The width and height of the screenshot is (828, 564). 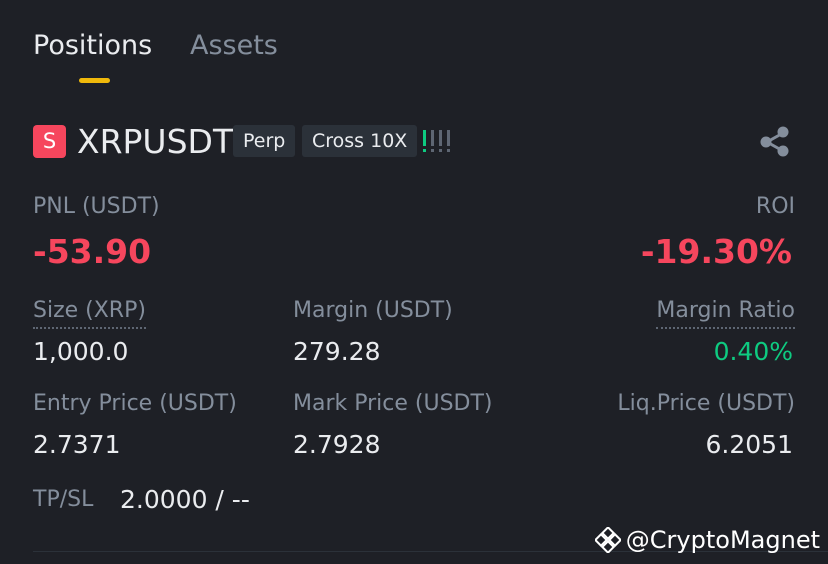 I want to click on pnl-value: -53.90, so click(x=92, y=251).